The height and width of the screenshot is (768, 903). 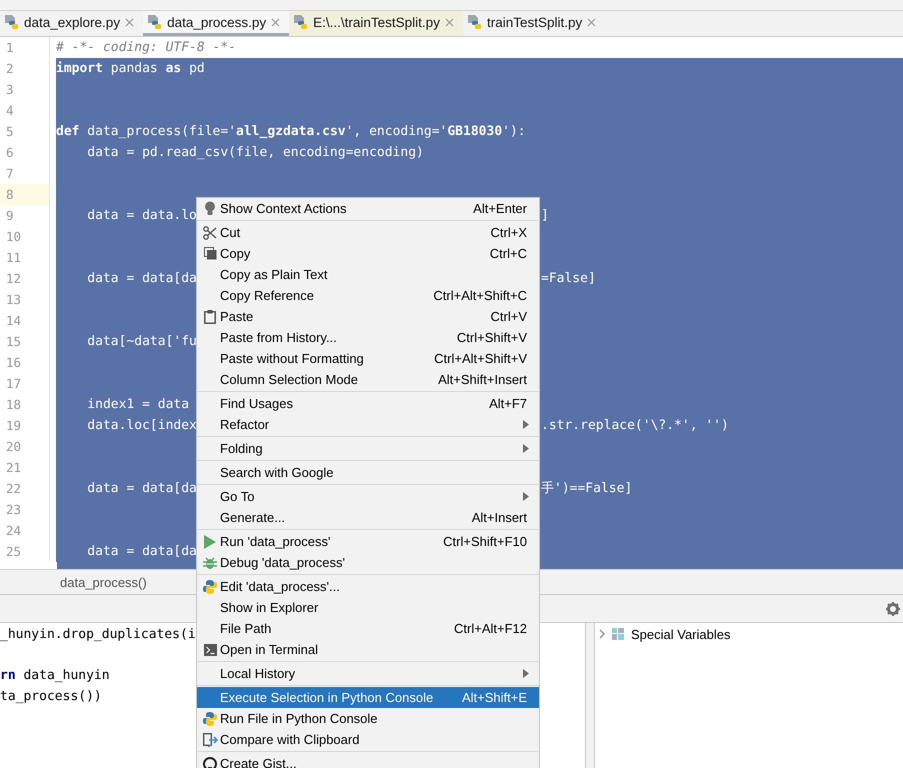 I want to click on github-icon, so click(x=210, y=762).